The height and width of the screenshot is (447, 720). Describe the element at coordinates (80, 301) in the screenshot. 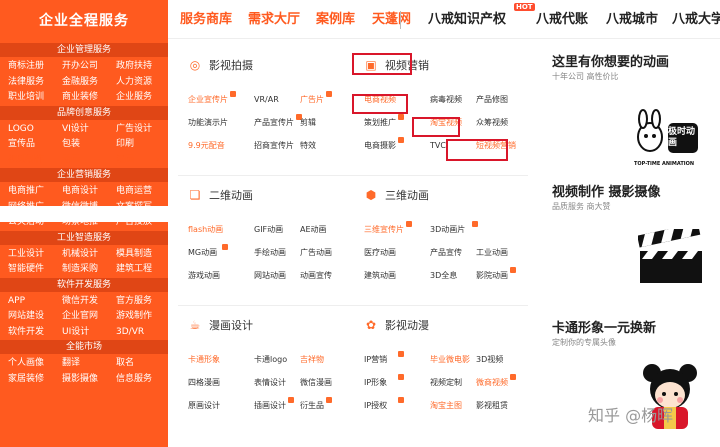

I see `sidebar-item: 微信开发` at that location.